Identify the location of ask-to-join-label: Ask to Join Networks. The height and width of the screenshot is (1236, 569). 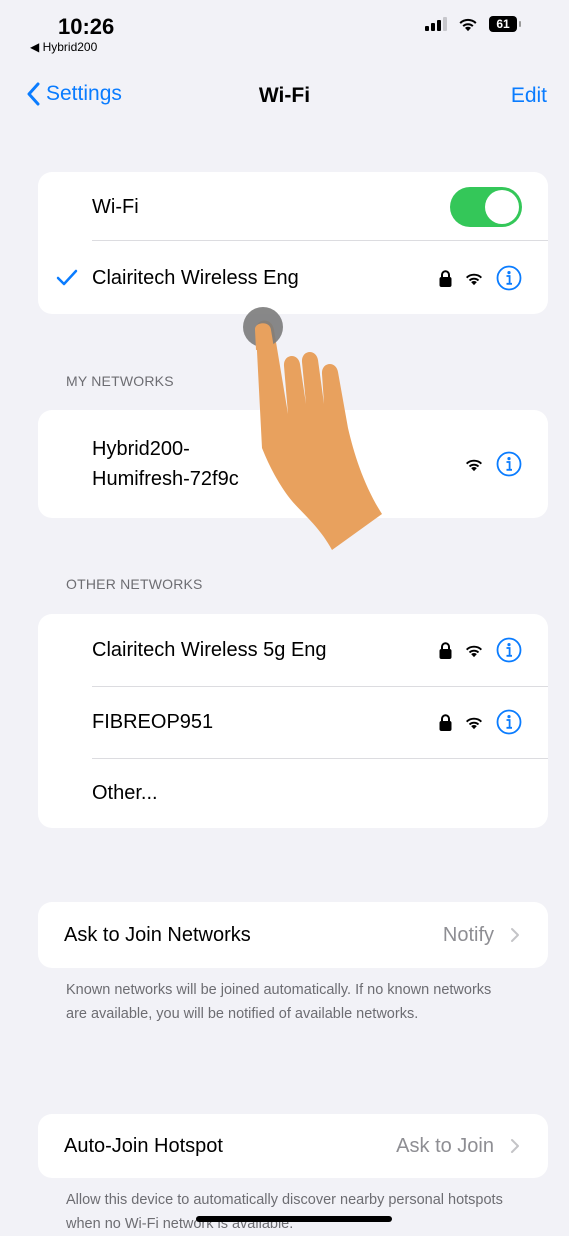
(157, 934).